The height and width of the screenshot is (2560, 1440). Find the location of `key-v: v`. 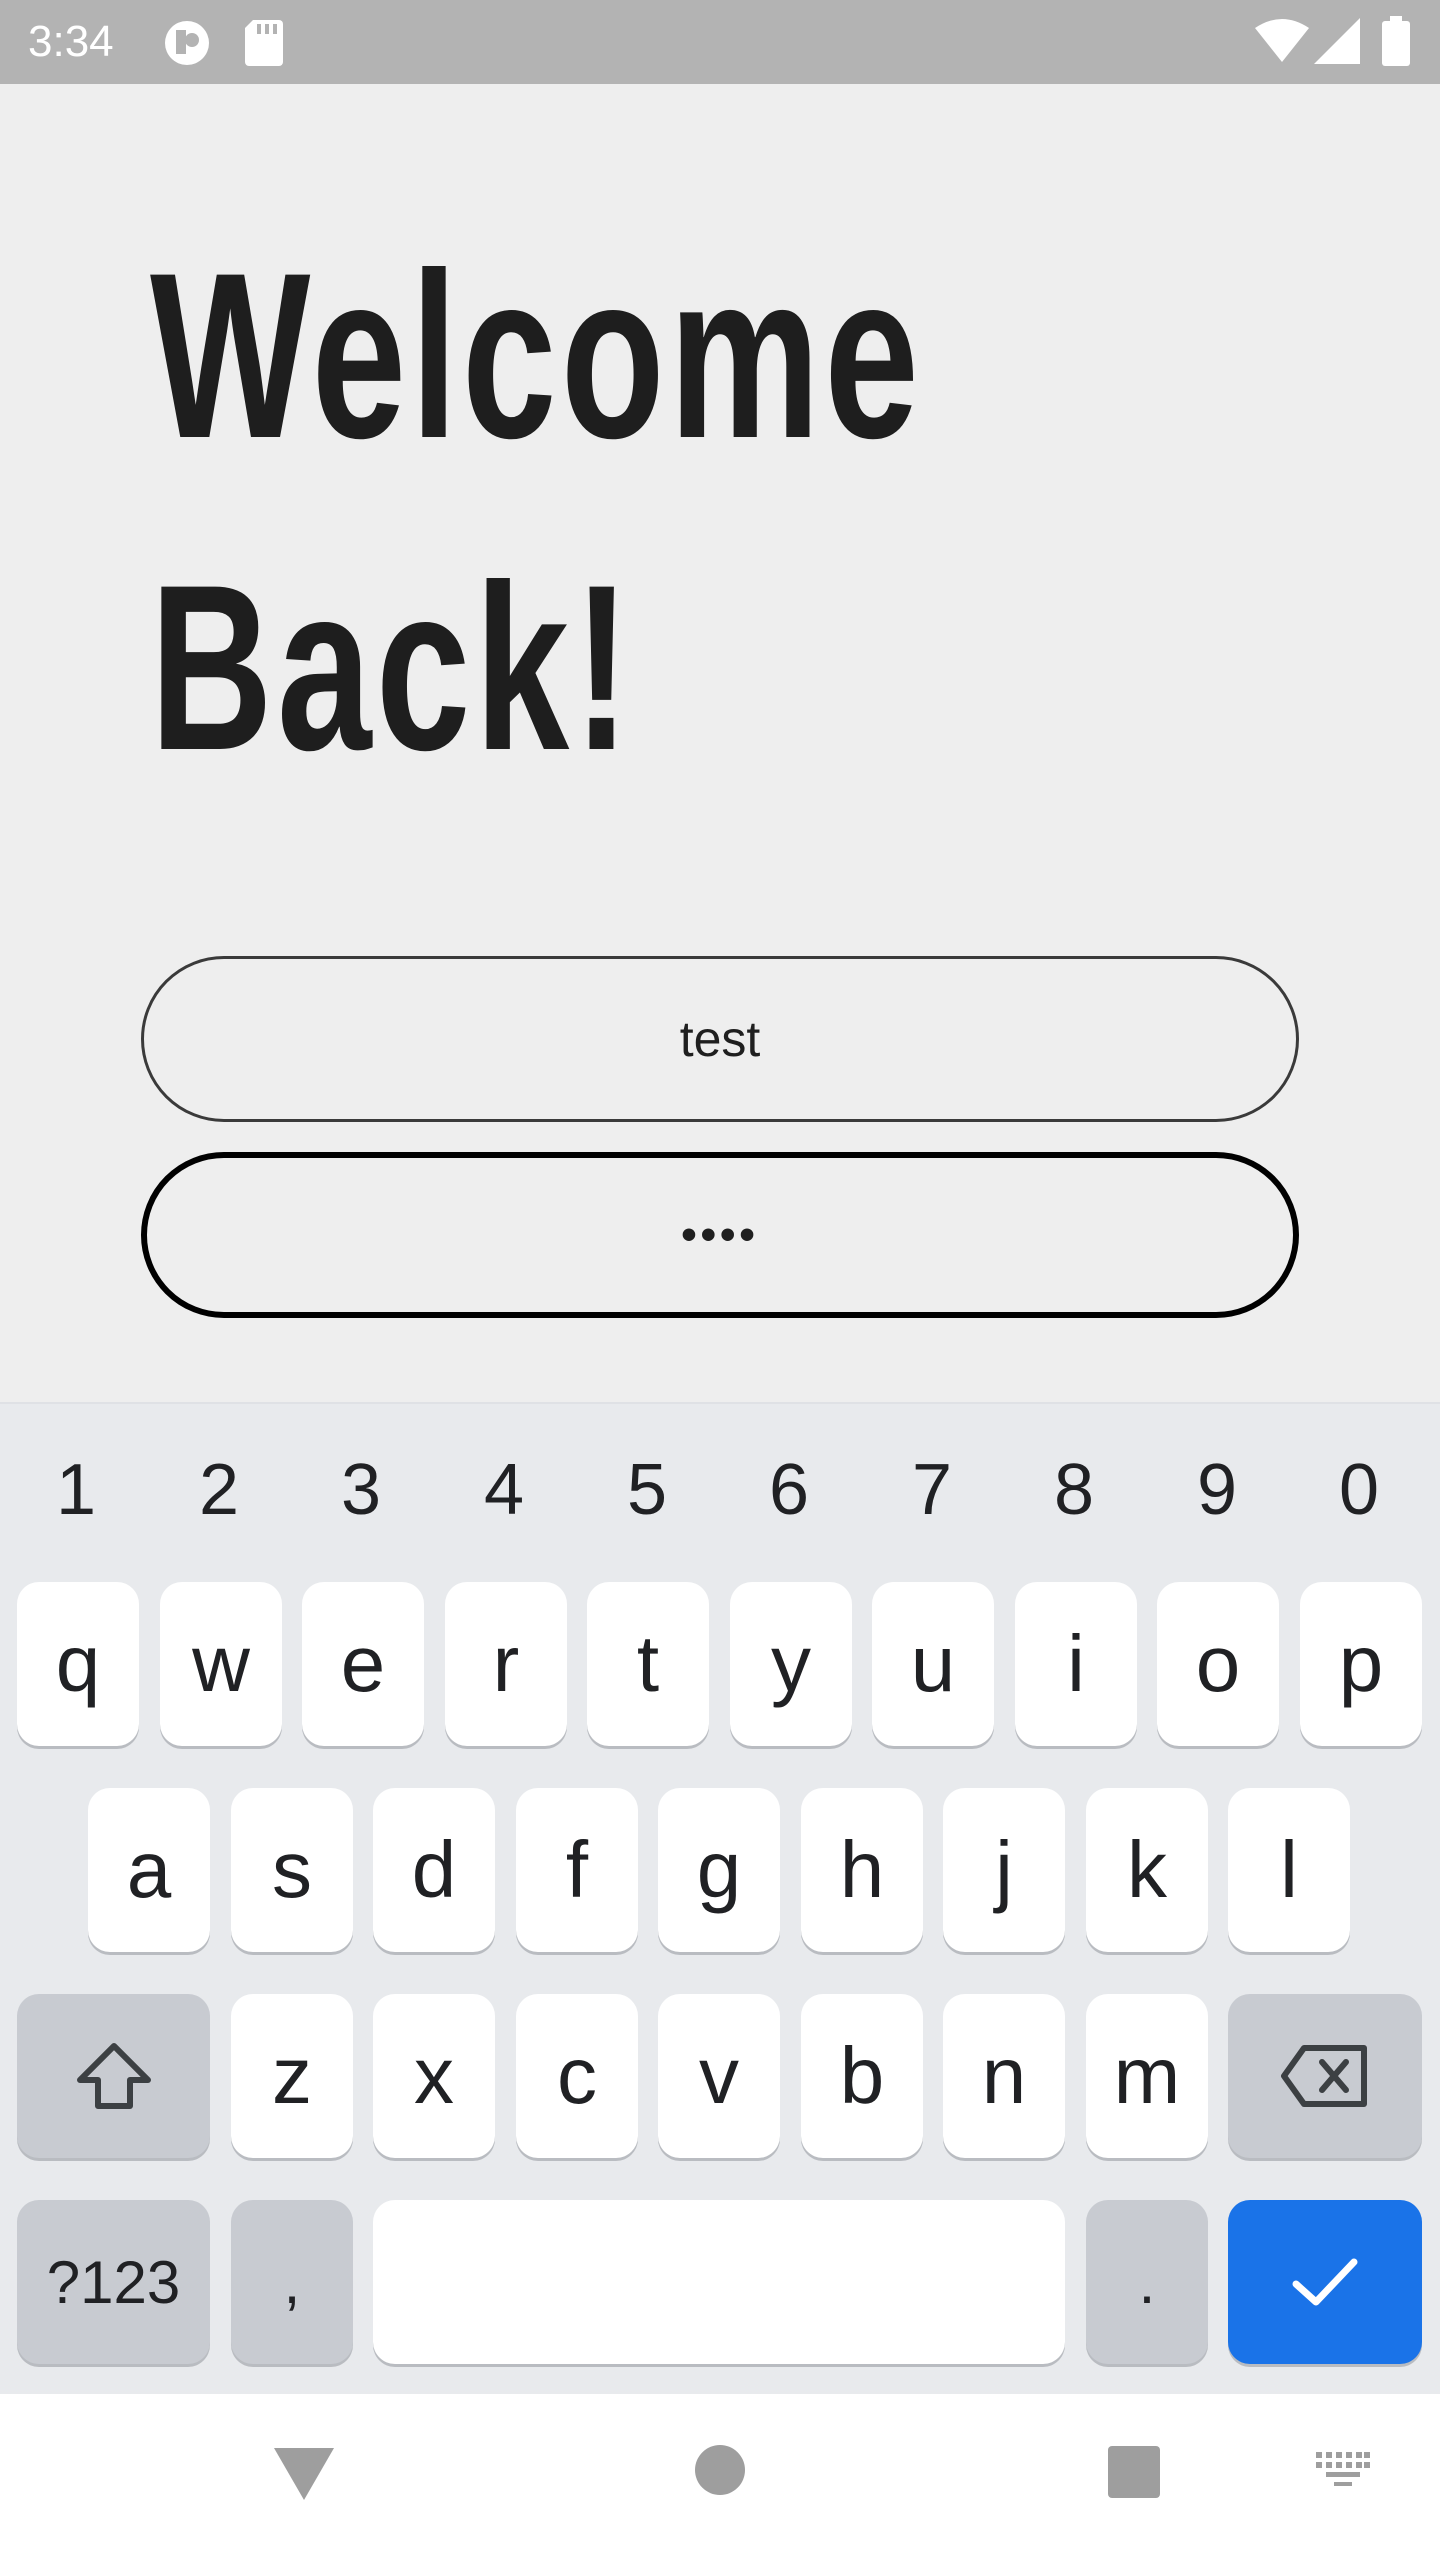

key-v: v is located at coordinates (719, 2076).